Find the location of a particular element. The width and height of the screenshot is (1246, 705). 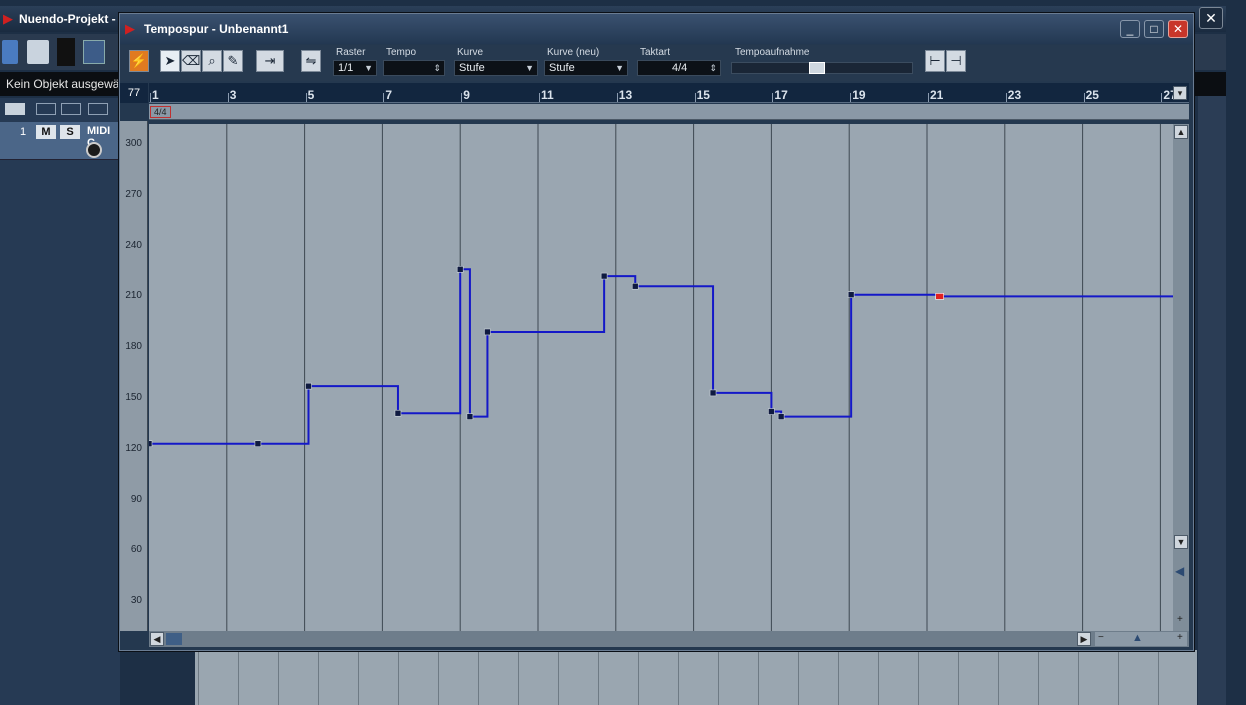

bar-ruler: 1 3 5 7 9 11 13 15 17 19 21 23 25 27 ▾ is located at coordinates (669, 93).